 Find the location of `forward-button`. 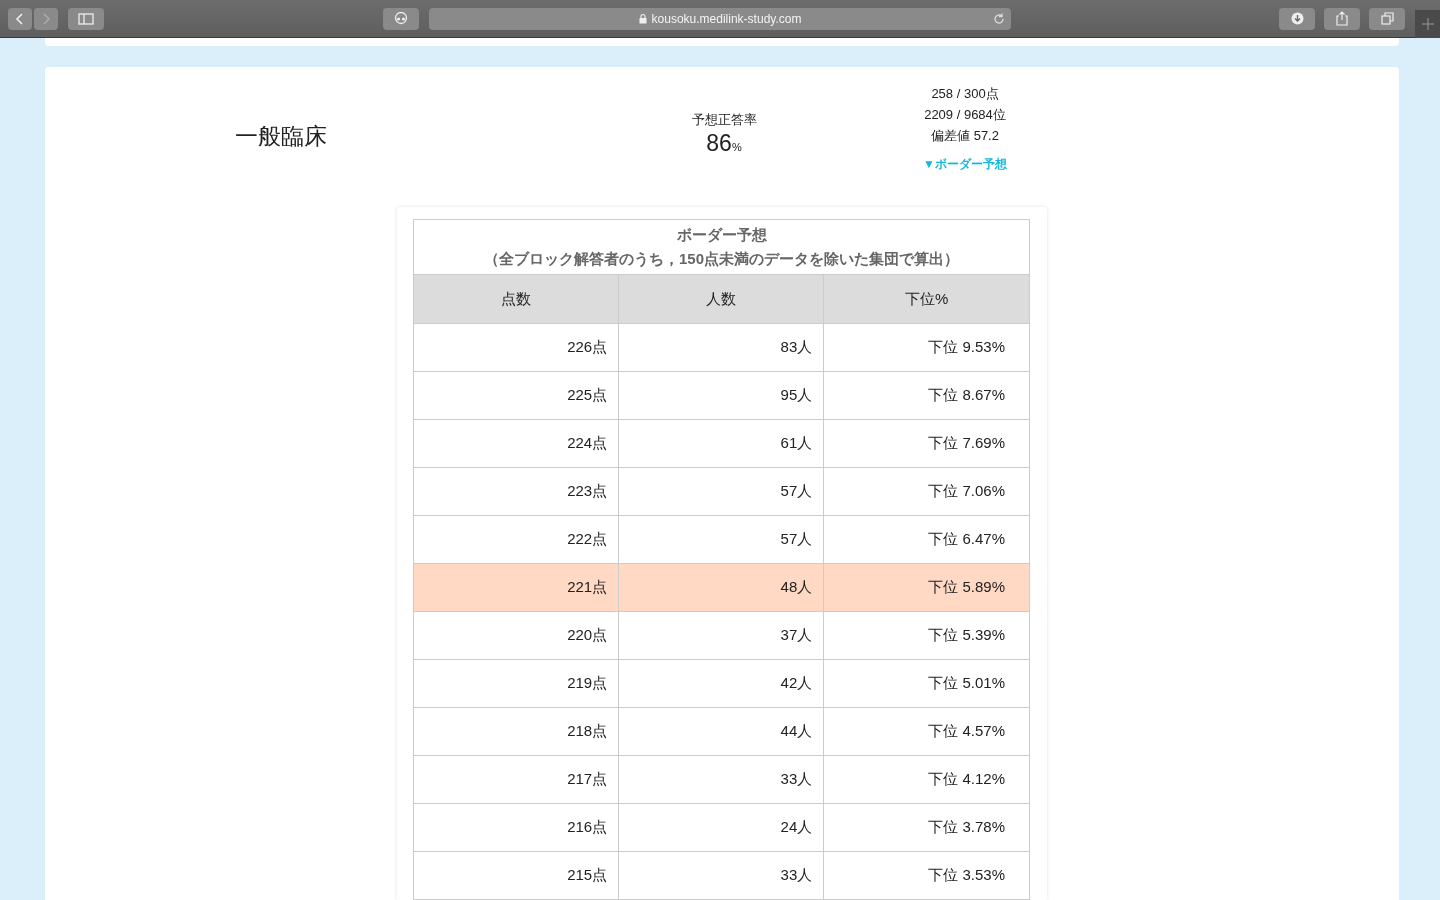

forward-button is located at coordinates (46, 18).